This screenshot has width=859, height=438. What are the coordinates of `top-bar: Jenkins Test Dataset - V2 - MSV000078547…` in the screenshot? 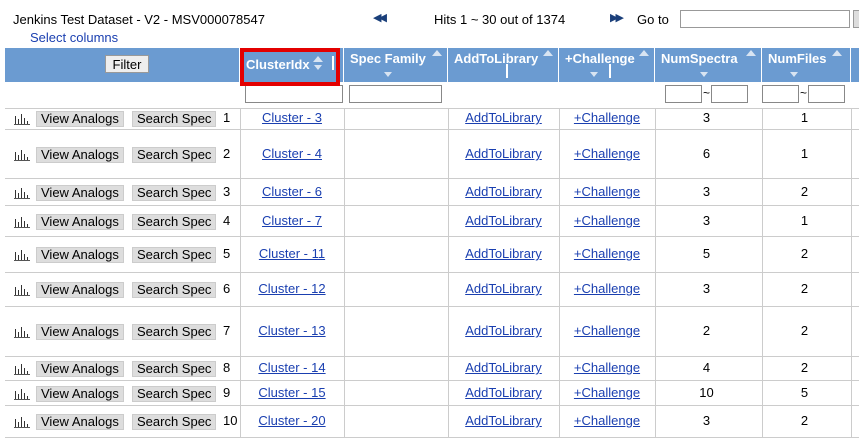 It's located at (429, 23).